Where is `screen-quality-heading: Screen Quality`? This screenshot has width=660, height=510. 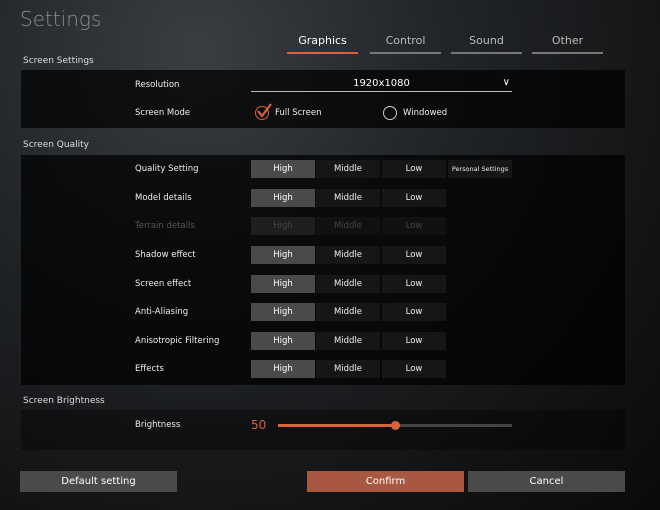 screen-quality-heading: Screen Quality is located at coordinates (56, 145).